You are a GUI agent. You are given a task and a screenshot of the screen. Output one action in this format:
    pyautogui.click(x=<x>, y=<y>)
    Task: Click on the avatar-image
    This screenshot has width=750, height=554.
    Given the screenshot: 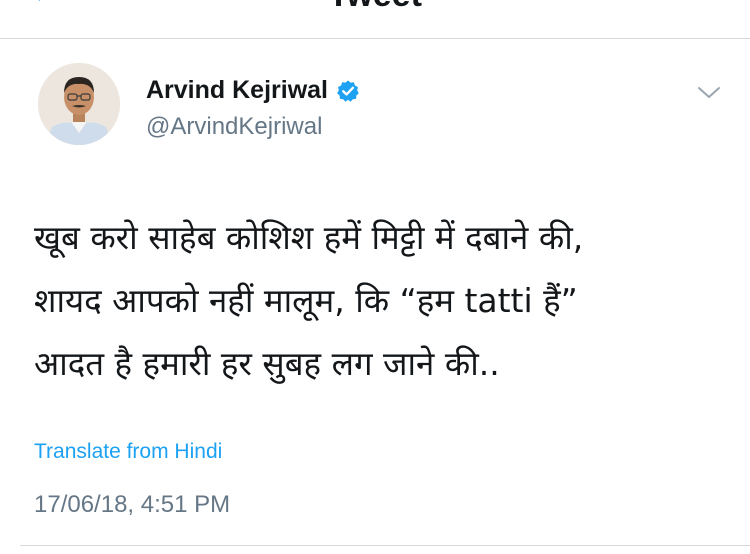 What is the action you would take?
    pyautogui.click(x=79, y=104)
    